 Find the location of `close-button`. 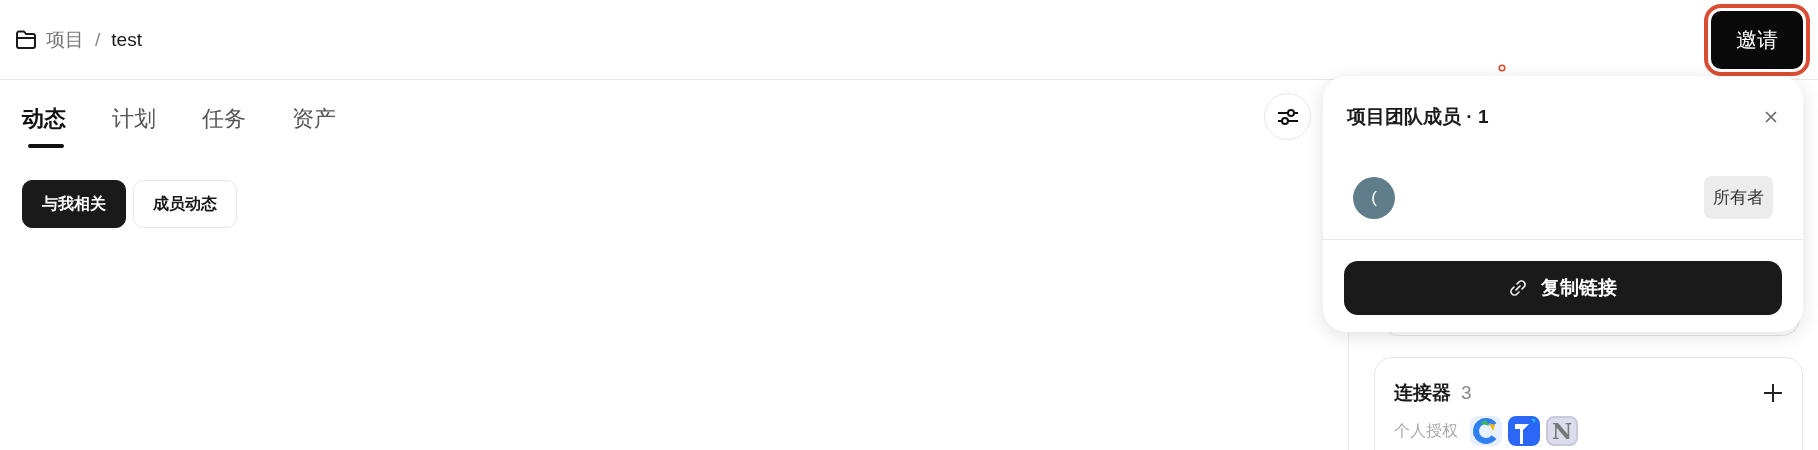

close-button is located at coordinates (1771, 117).